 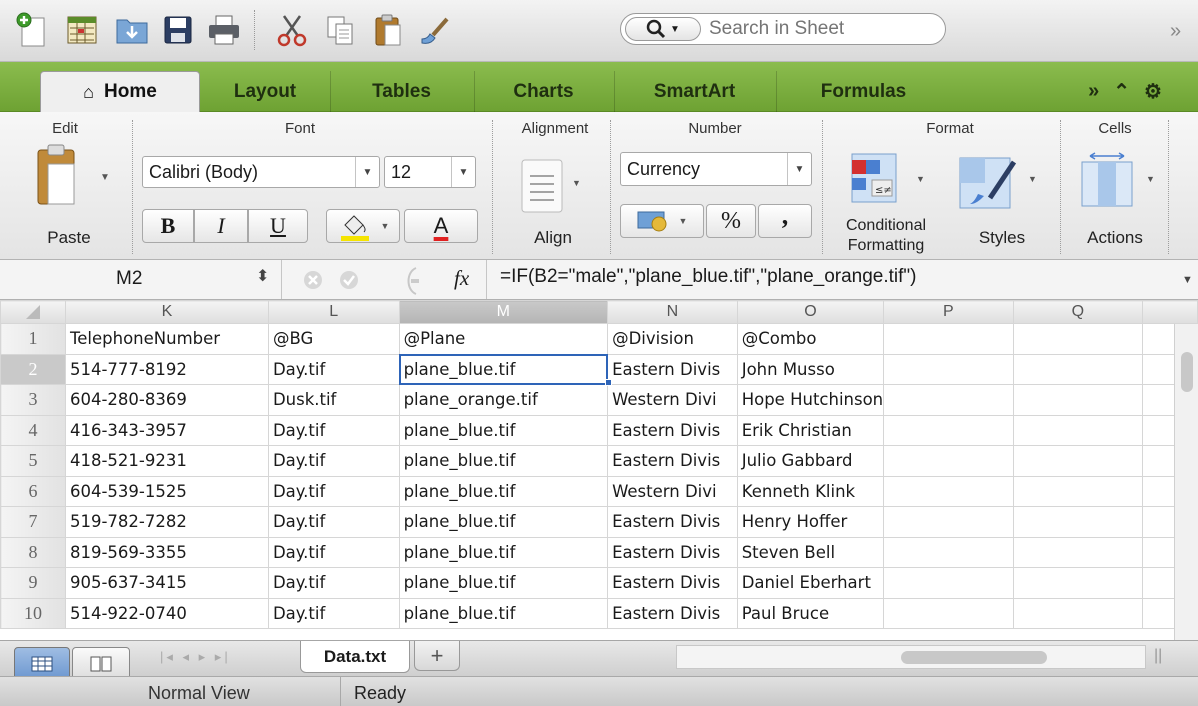 What do you see at coordinates (166, 400) in the screenshot?
I see `cell-k3: 604-280-8369` at bounding box center [166, 400].